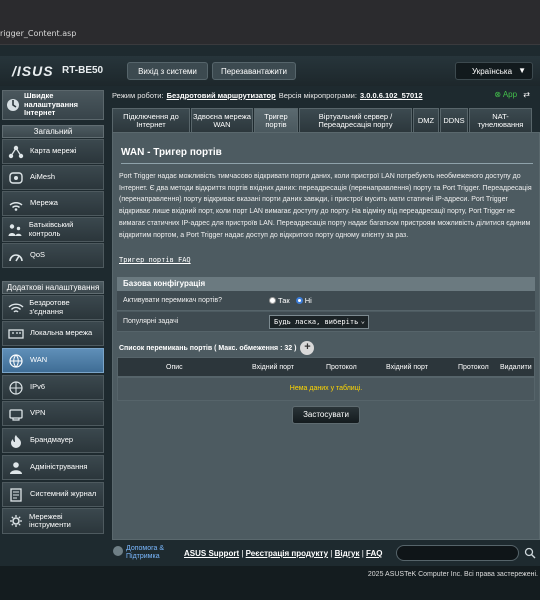 This screenshot has height=600, width=540. Describe the element at coordinates (454, 120) in the screenshot. I see `tab-ddns: DDNS` at that location.